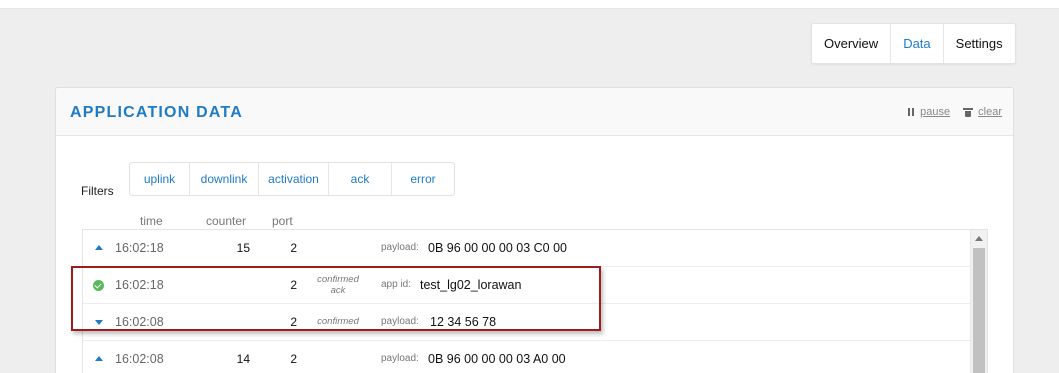 This screenshot has height=373, width=1059. Describe the element at coordinates (360, 179) in the screenshot. I see `filter-ack-button: ack` at that location.